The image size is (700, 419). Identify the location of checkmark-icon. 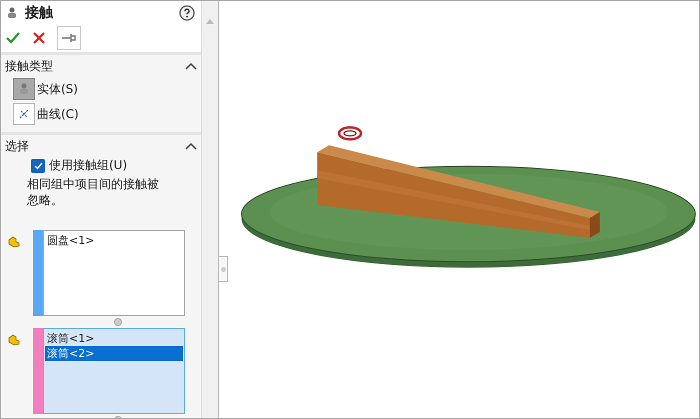
(38, 166).